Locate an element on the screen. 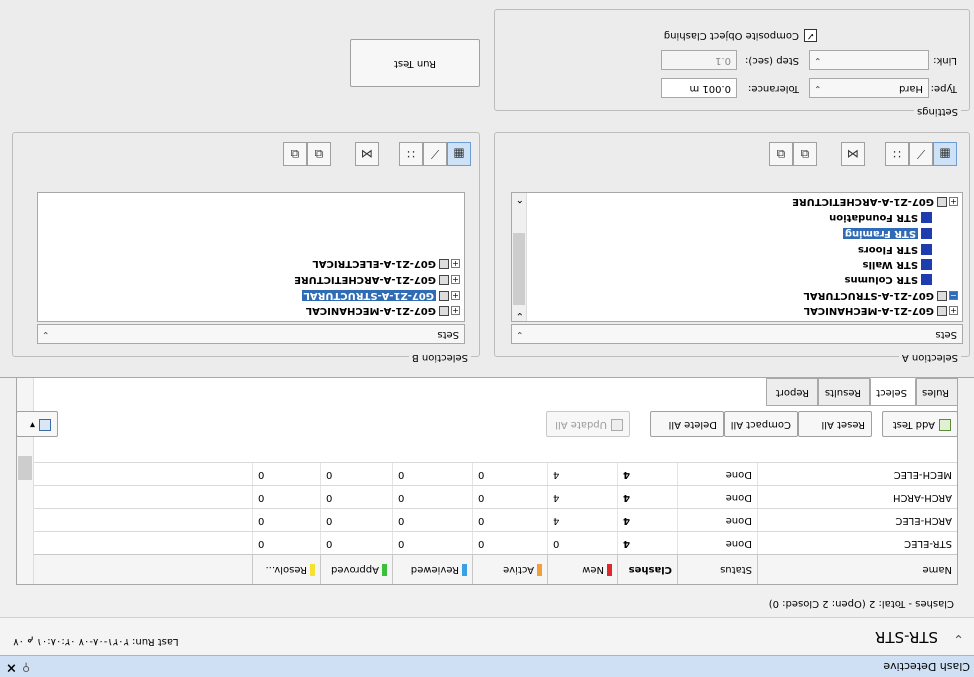 The image size is (974, 677). tree-item: −G07-Z1-A-STRUCTURAL is located at coordinates (881, 295).